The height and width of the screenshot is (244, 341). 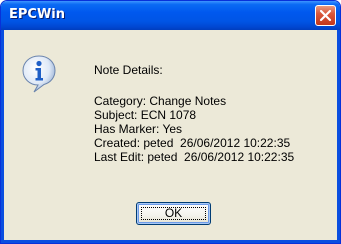 I want to click on detail-created: Created: peted 26/06/2012 10:22:35, so click(x=192, y=143).